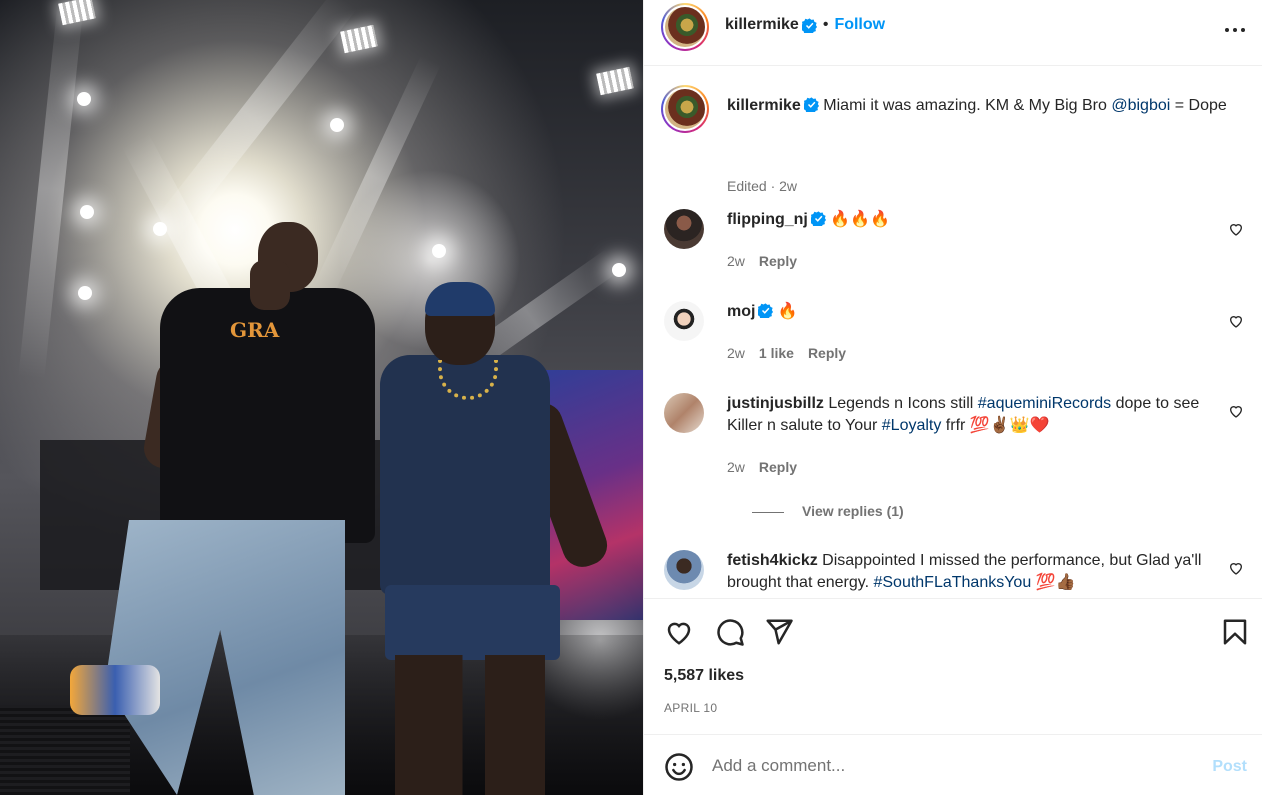 This screenshot has height=795, width=1262. I want to click on comment-meta: 2w 1 like Reply, so click(786, 353).